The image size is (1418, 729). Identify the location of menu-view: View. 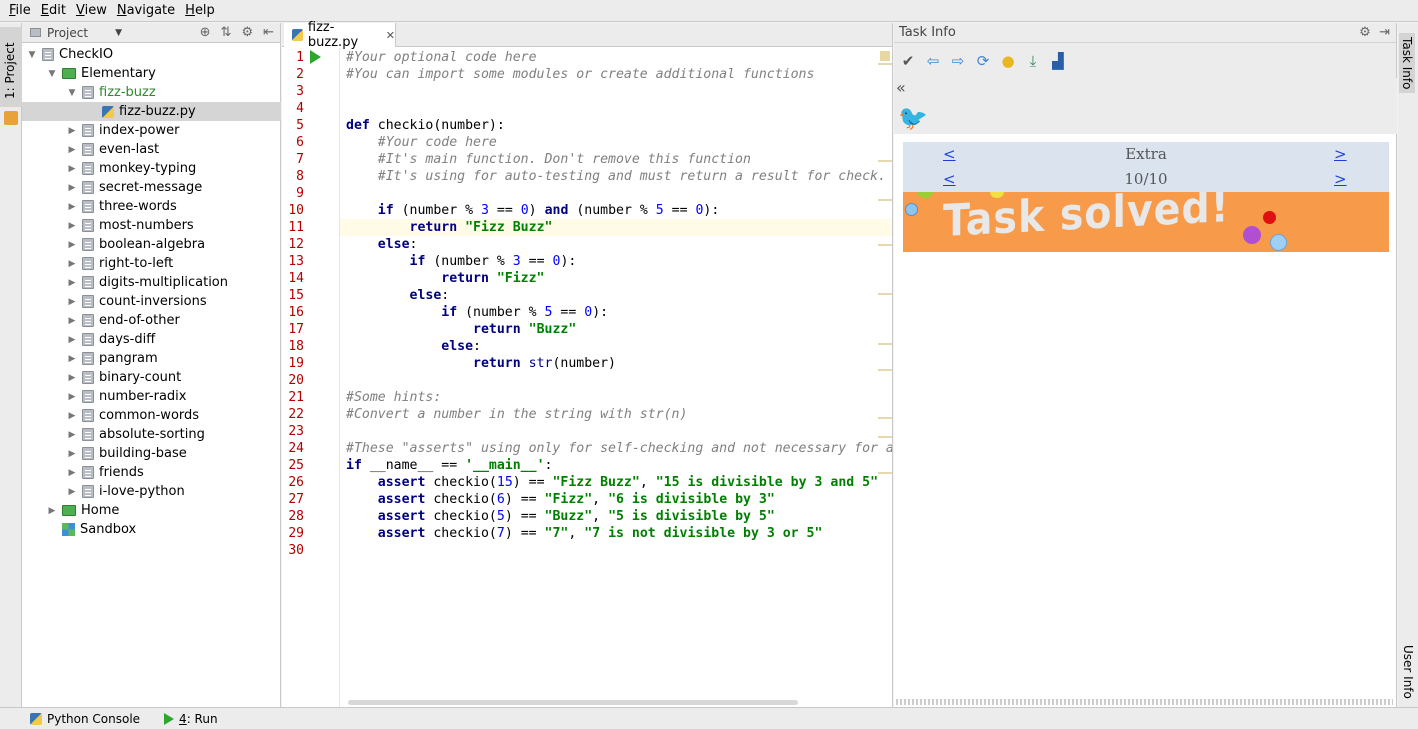
(91, 10).